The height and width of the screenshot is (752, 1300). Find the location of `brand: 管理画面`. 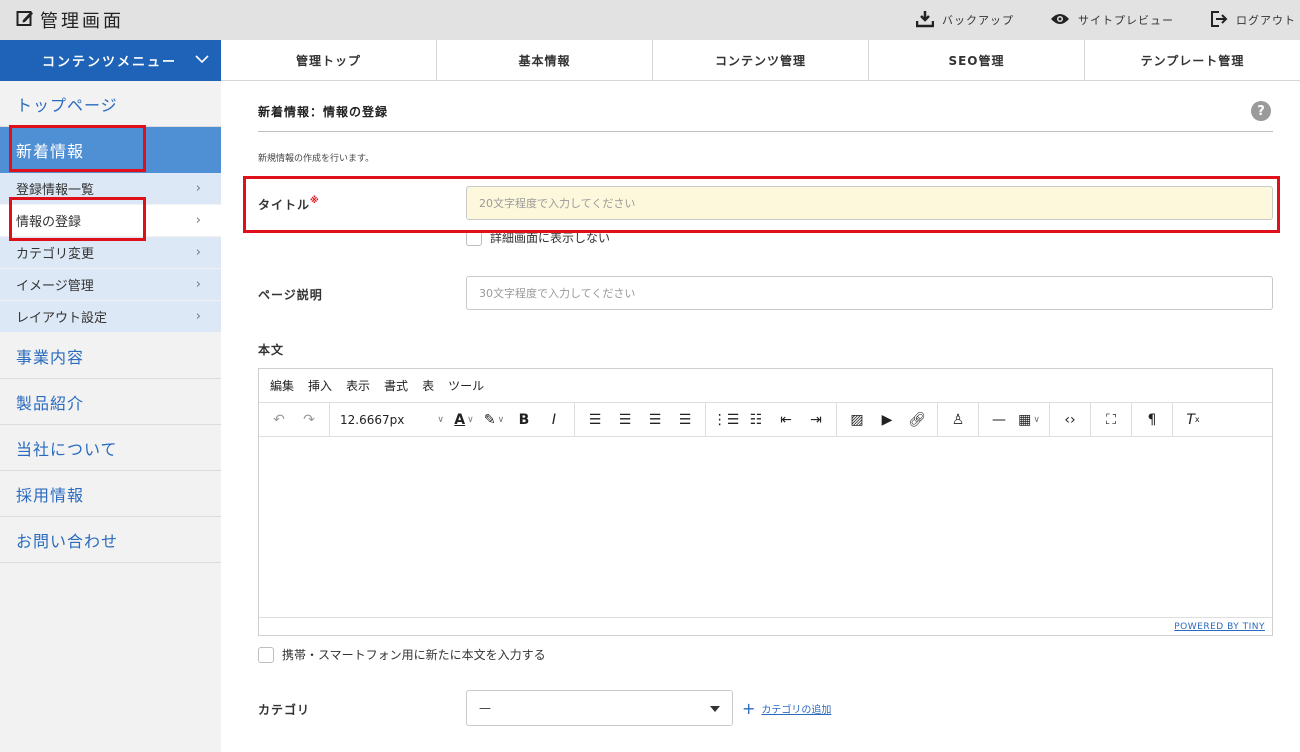

brand: 管理画面 is located at coordinates (70, 20).